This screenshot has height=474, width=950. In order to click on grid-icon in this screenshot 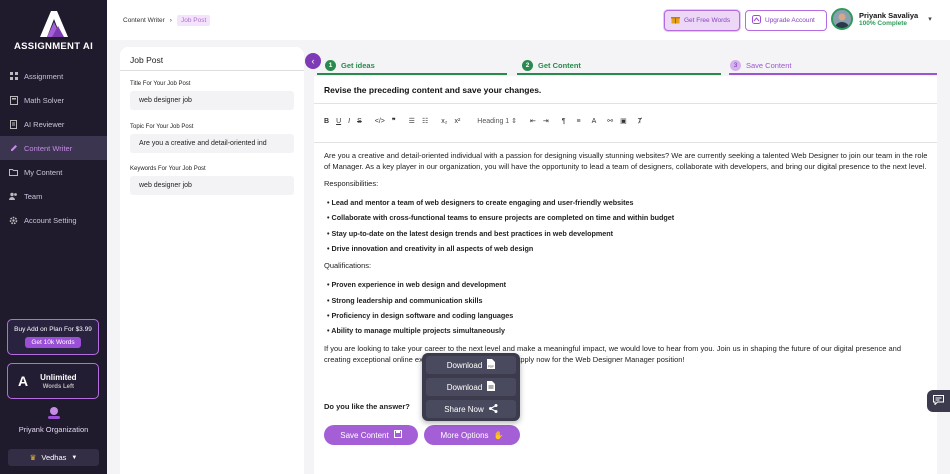, I will do `click(13, 76)`.